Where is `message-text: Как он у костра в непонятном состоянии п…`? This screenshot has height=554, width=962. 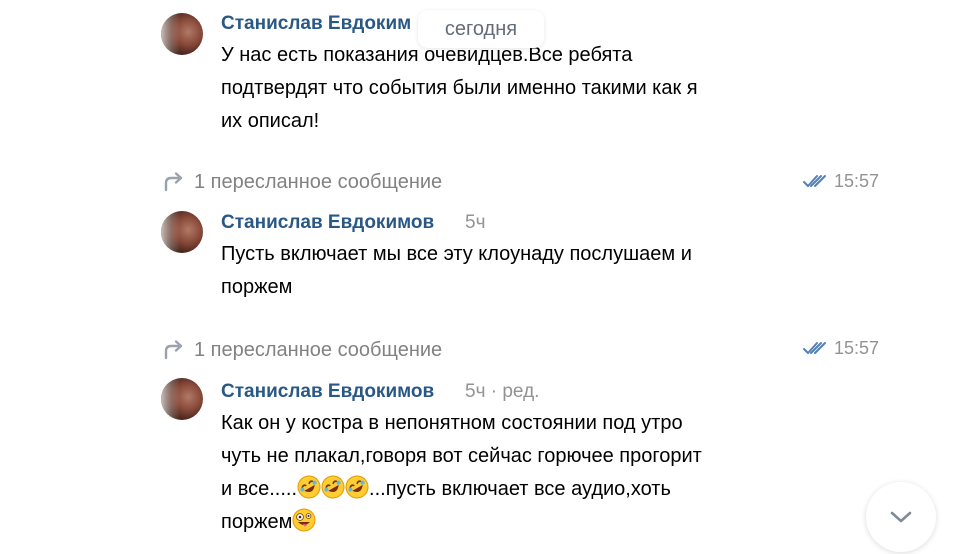
message-text: Как он у костра в непонятном состоянии п… is located at coordinates (461, 473).